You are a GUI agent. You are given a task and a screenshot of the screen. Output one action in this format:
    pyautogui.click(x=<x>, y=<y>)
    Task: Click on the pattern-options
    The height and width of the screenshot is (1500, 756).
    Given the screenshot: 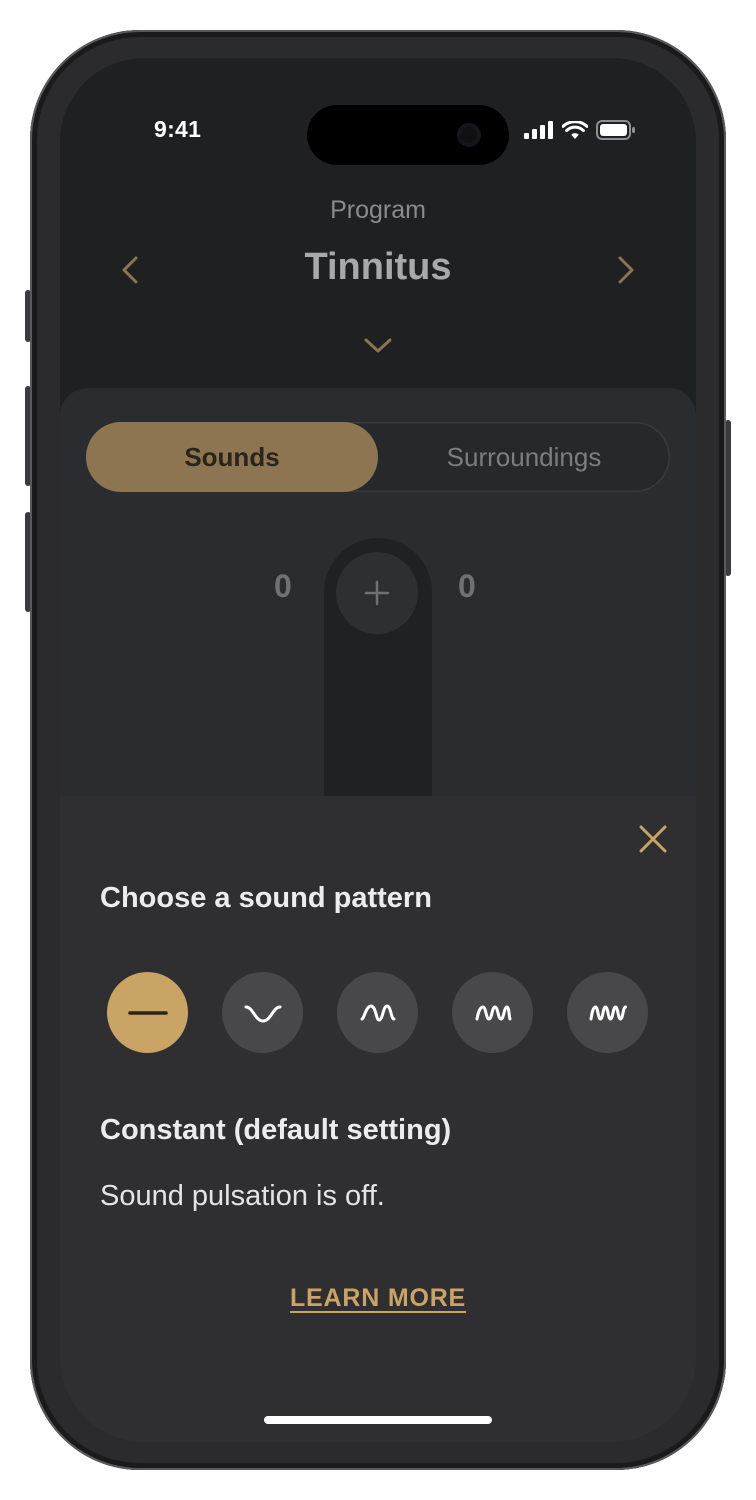 What is the action you would take?
    pyautogui.click(x=377, y=1012)
    